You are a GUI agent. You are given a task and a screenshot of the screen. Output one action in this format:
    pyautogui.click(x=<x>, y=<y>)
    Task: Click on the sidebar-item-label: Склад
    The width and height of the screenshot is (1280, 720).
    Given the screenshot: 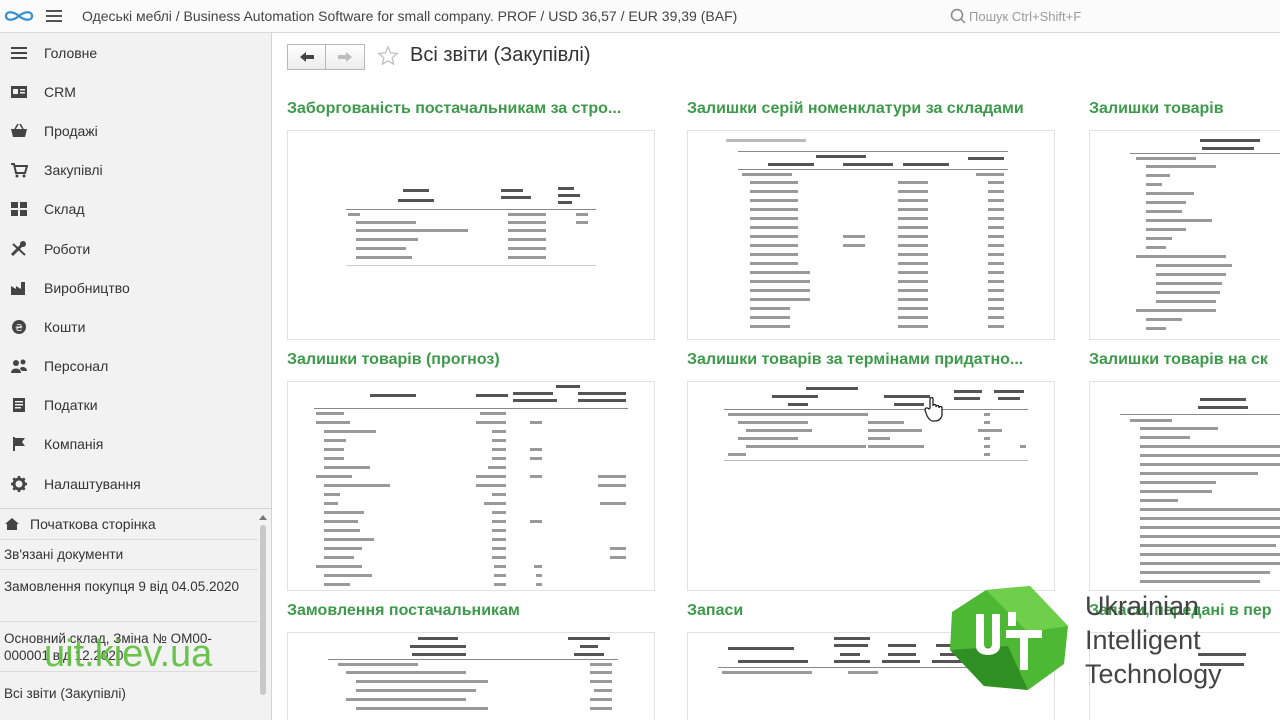 What is the action you would take?
    pyautogui.click(x=64, y=209)
    